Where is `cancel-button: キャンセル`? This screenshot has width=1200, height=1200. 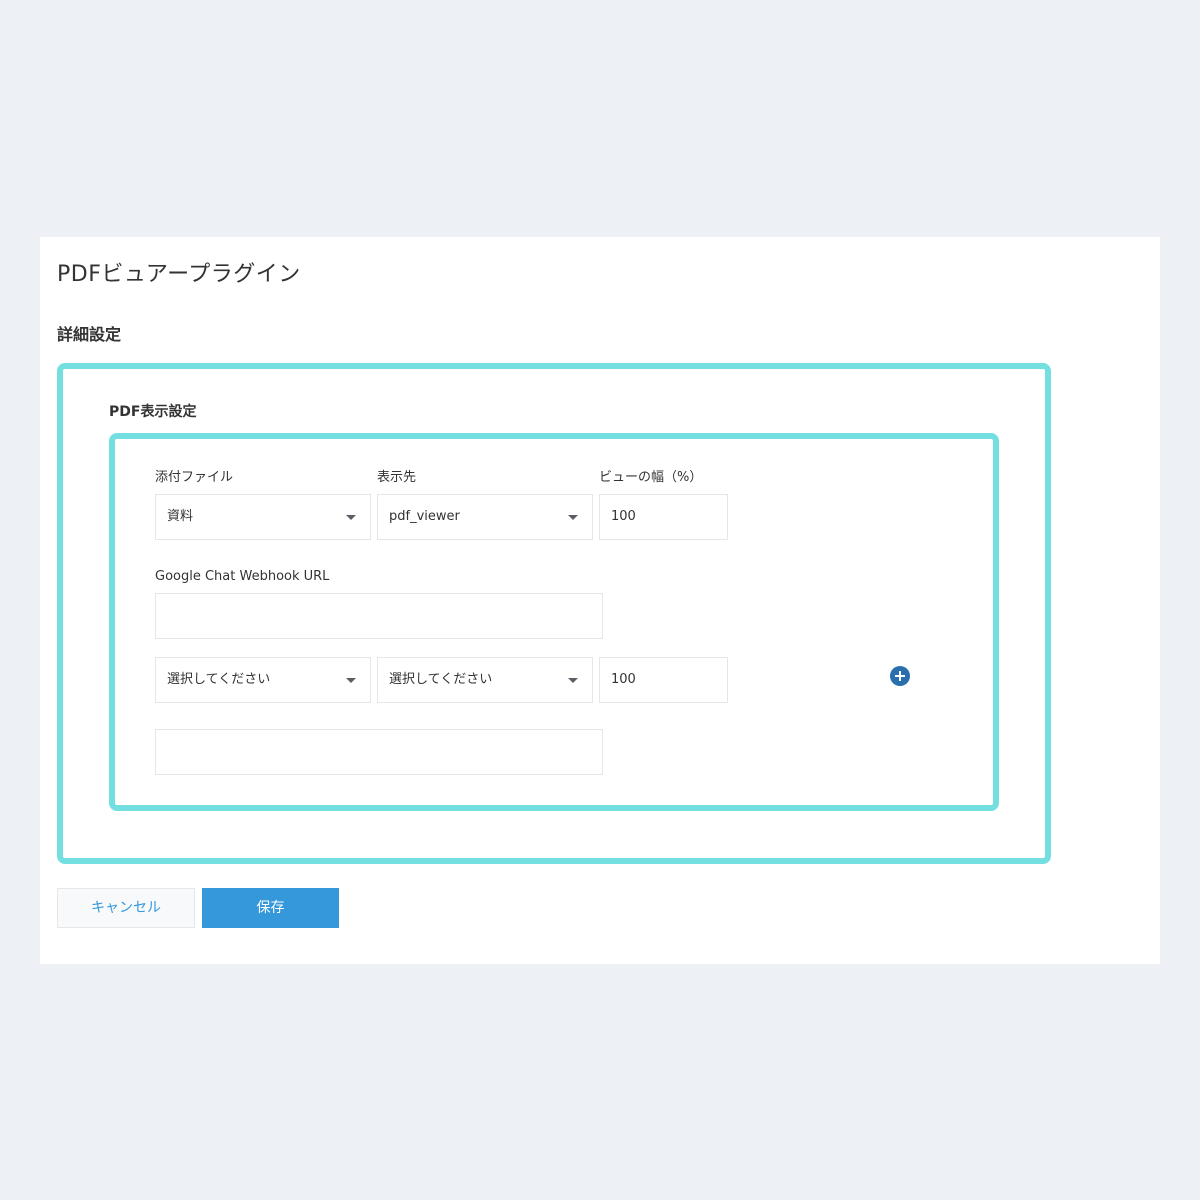 cancel-button: キャンセル is located at coordinates (126, 908).